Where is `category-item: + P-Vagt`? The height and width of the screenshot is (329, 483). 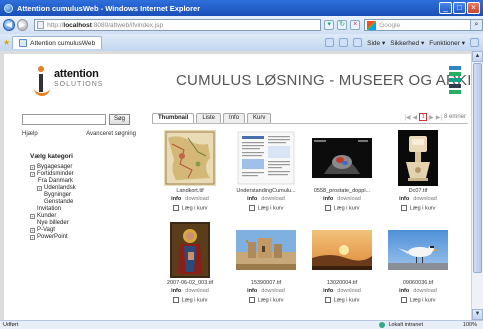 category-item: + P-Vagt is located at coordinates (83, 230).